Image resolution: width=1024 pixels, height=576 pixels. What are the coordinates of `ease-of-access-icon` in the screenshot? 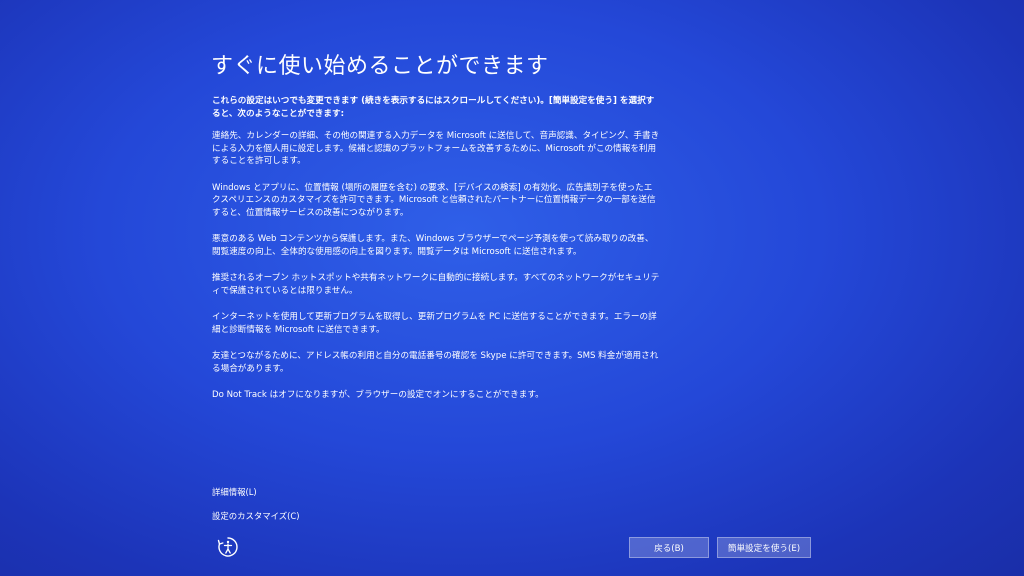 It's located at (228, 547).